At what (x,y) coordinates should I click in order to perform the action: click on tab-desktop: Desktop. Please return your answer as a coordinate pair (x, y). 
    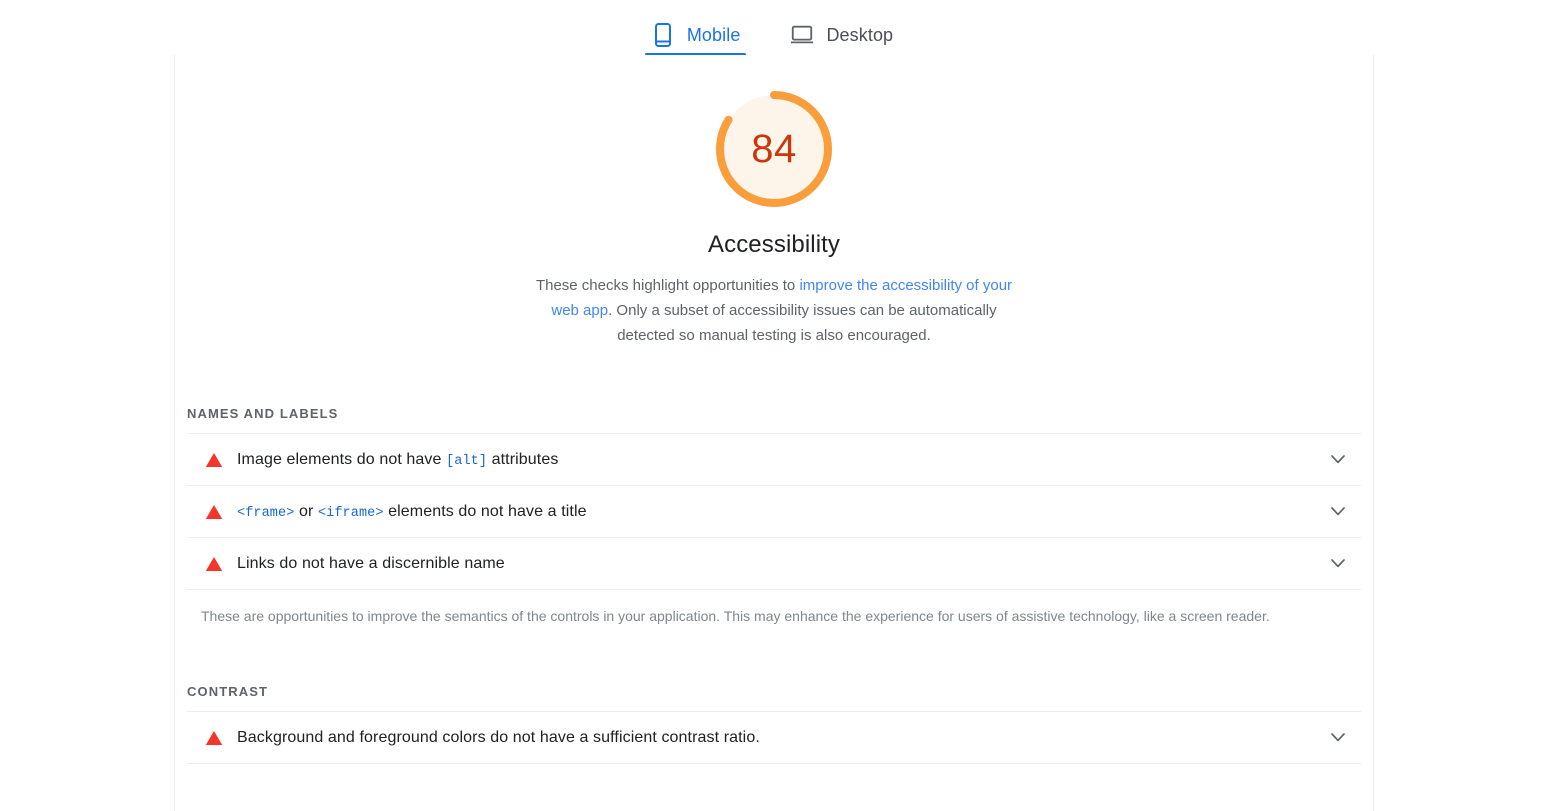
    Looking at the image, I should click on (841, 30).